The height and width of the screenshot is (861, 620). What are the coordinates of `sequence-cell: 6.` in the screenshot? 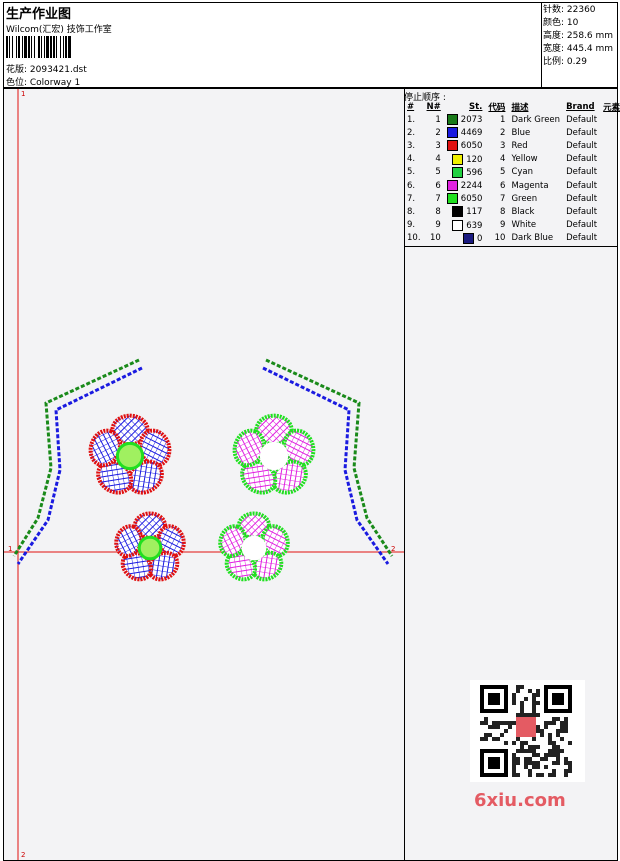 It's located at (411, 185).